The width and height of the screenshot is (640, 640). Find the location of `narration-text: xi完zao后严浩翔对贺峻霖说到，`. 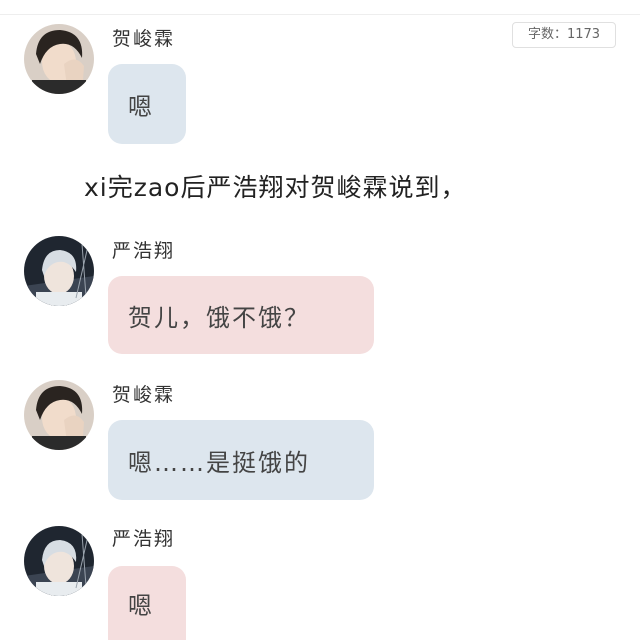

narration-text: xi完zao后严浩翔对贺峻霖说到， is located at coordinates (275, 187).